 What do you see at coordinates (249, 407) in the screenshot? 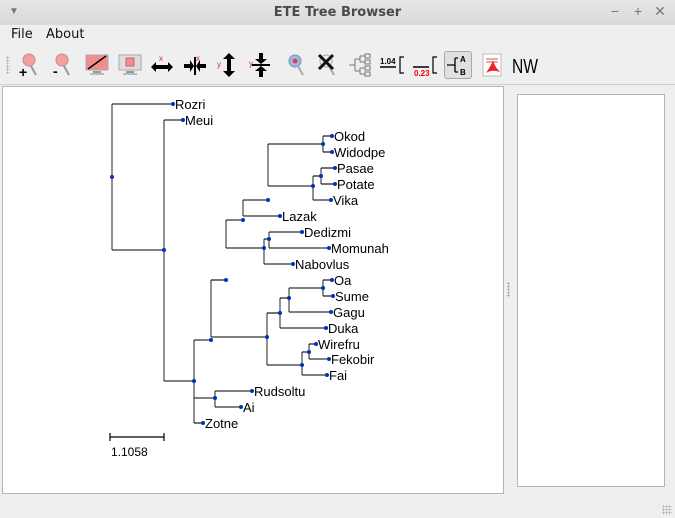
I see `leaf-label: Ai` at bounding box center [249, 407].